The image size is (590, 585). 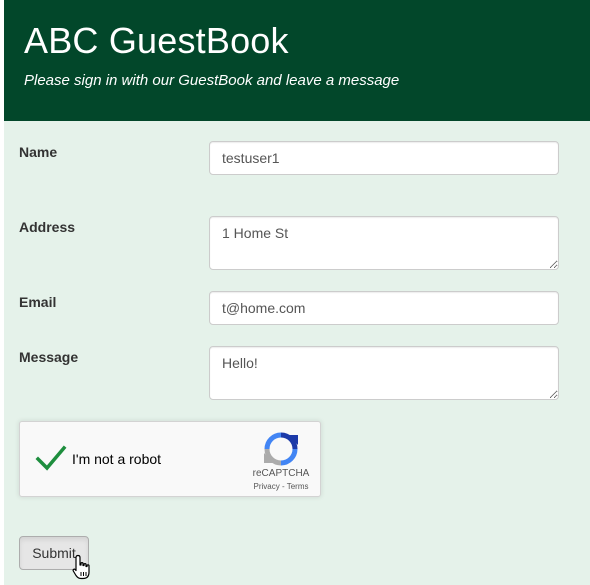 What do you see at coordinates (156, 40) in the screenshot?
I see `page-title: ABC GuestBook` at bounding box center [156, 40].